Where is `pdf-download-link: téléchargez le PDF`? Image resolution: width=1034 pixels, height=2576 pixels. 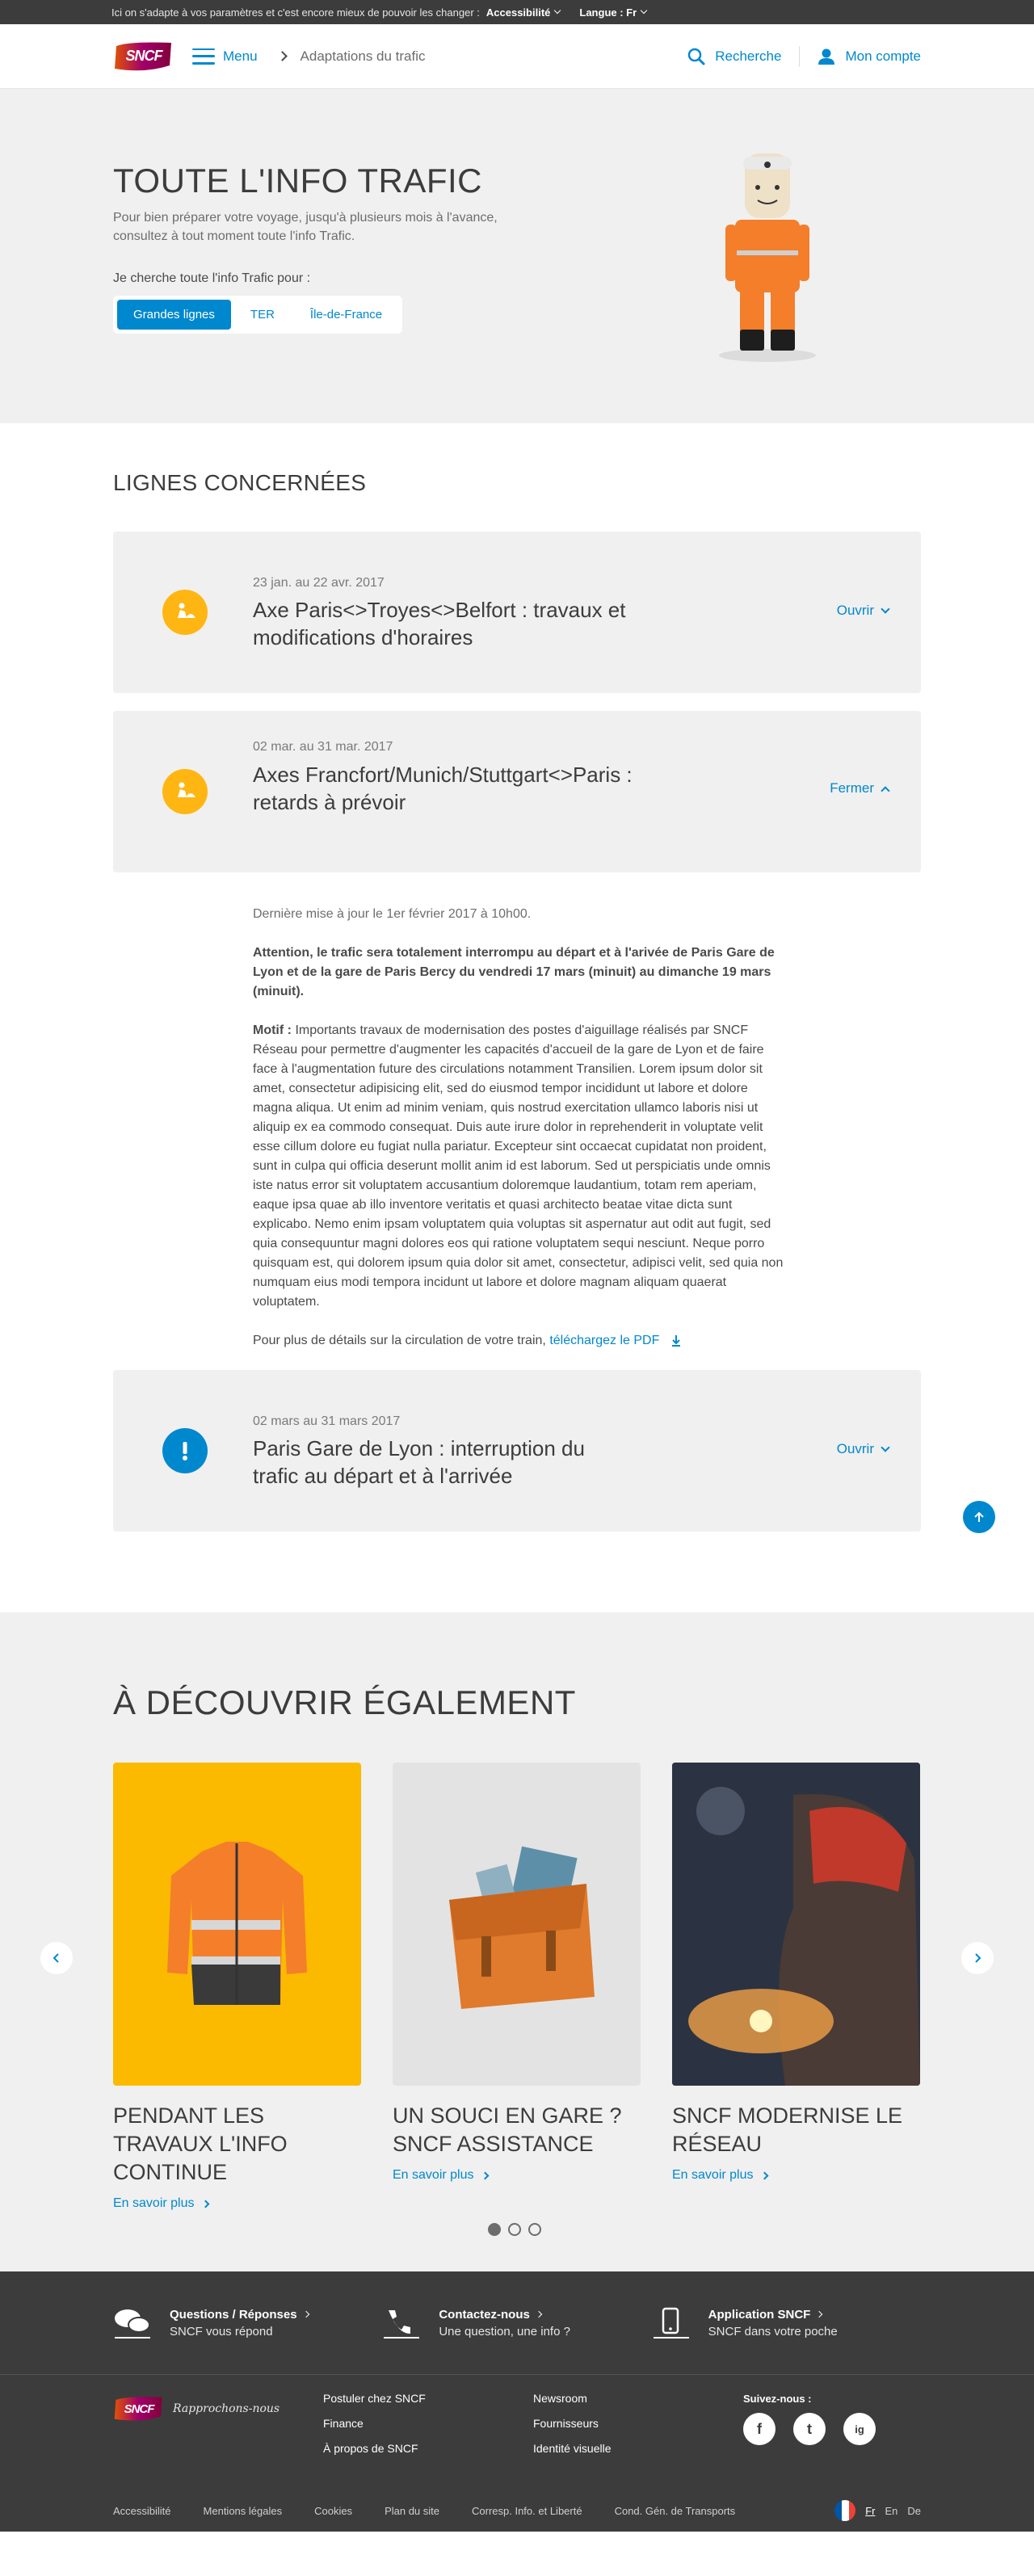
pdf-download-link: téléchargez le PDF is located at coordinates (615, 1340).